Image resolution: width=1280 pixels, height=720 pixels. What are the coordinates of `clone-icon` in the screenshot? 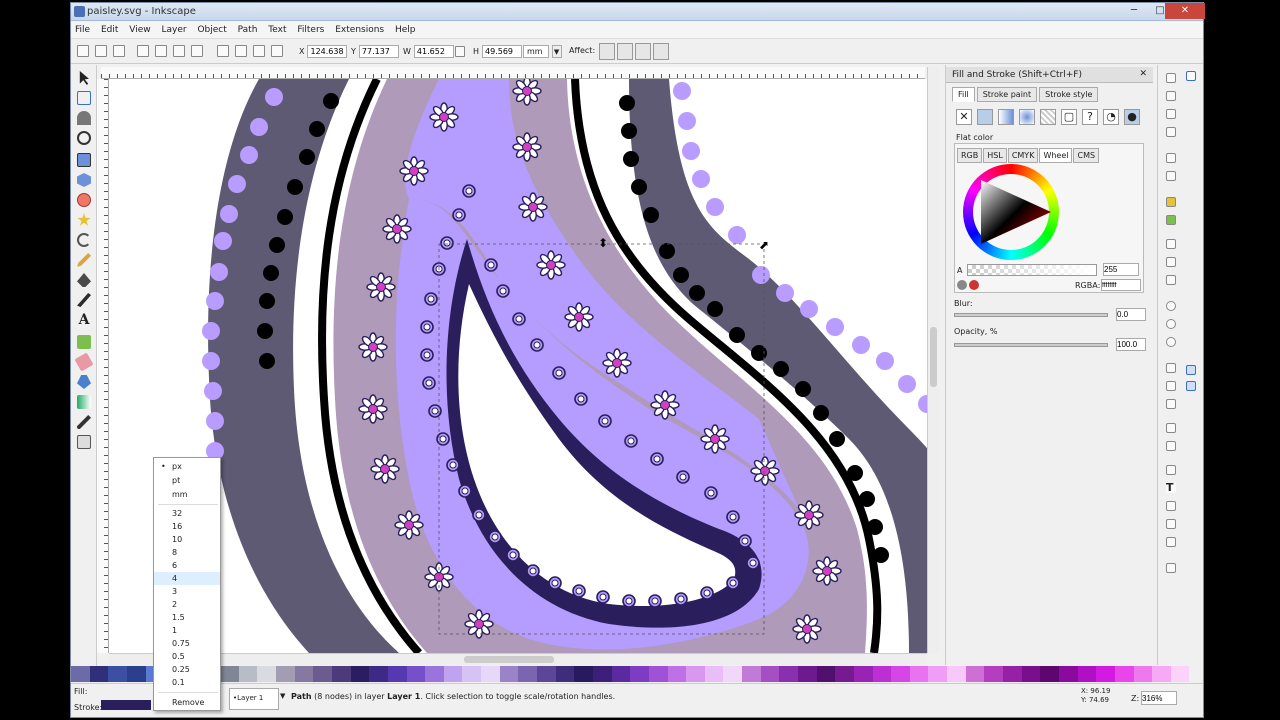 It's located at (1171, 386).